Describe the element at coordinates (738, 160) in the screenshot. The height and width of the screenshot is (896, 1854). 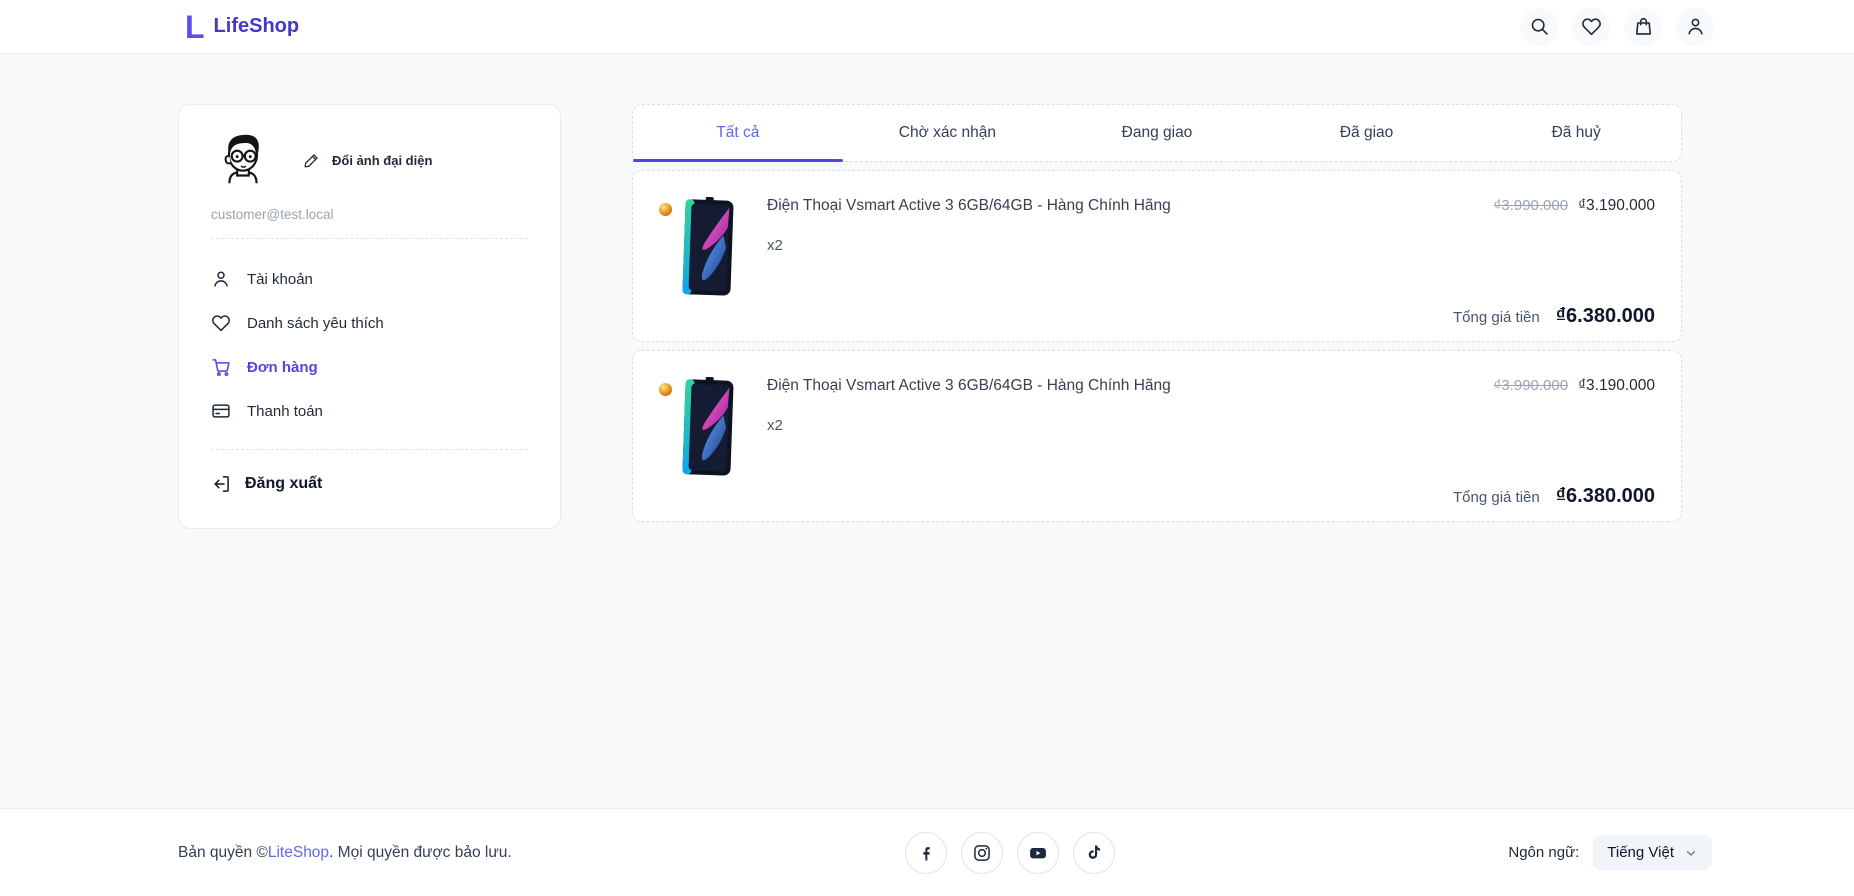
I see `active-tab-underline` at that location.